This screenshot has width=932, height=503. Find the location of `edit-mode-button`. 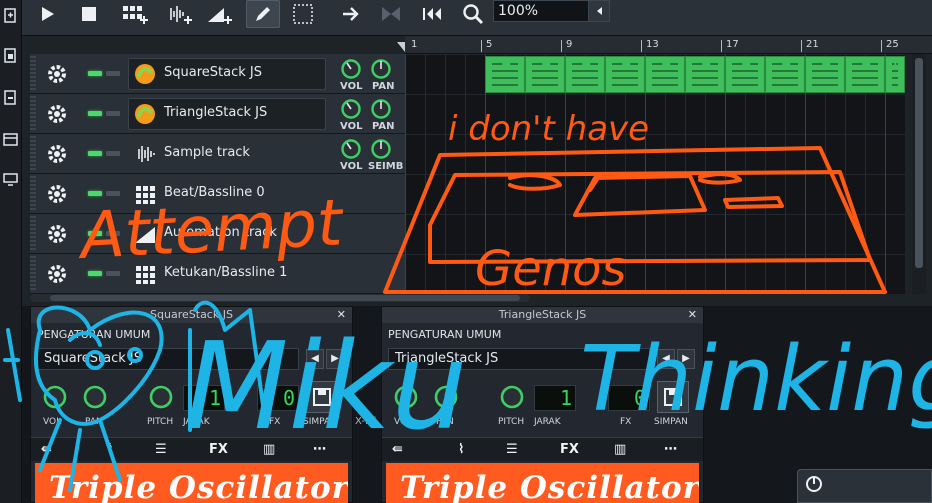

edit-mode-button is located at coordinates (303, 14).